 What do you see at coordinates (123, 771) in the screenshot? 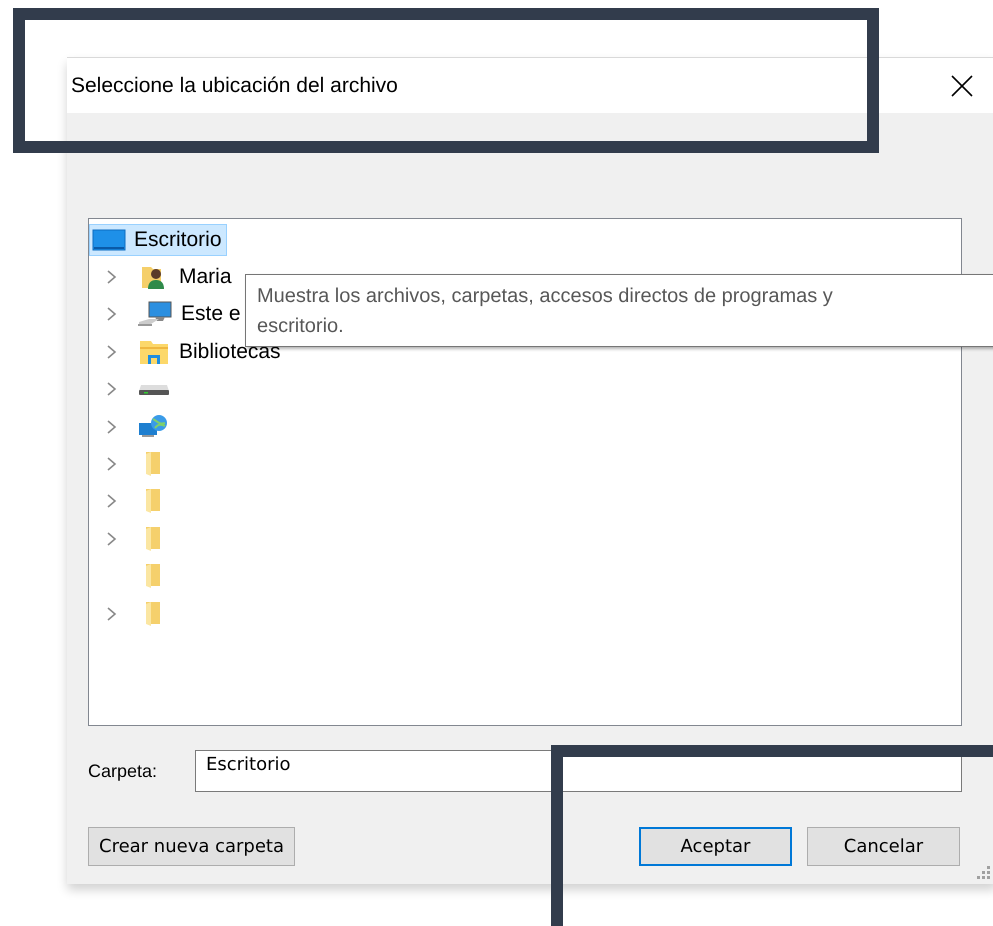
I see `folder-label: Carpeta:` at bounding box center [123, 771].